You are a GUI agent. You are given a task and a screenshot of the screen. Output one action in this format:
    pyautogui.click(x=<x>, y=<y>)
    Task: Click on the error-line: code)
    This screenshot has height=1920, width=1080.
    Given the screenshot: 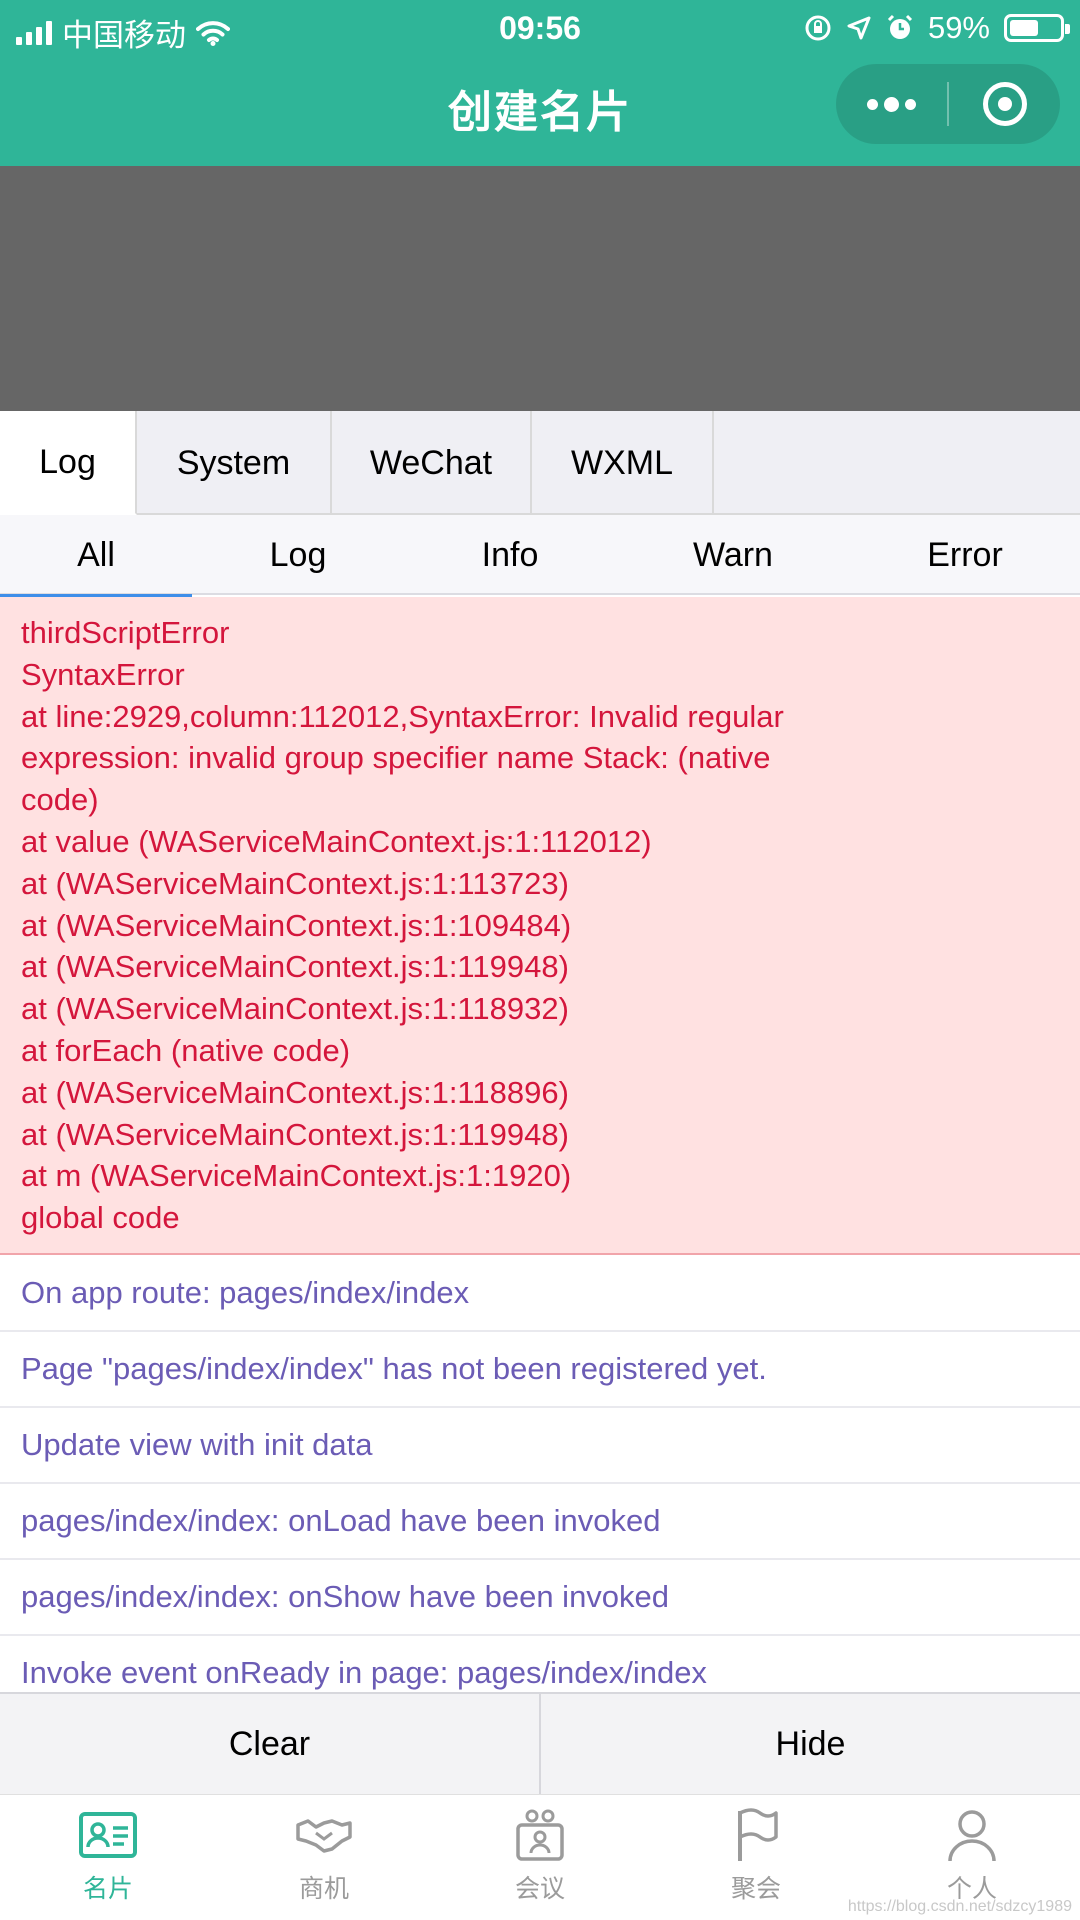 What is the action you would take?
    pyautogui.click(x=60, y=800)
    